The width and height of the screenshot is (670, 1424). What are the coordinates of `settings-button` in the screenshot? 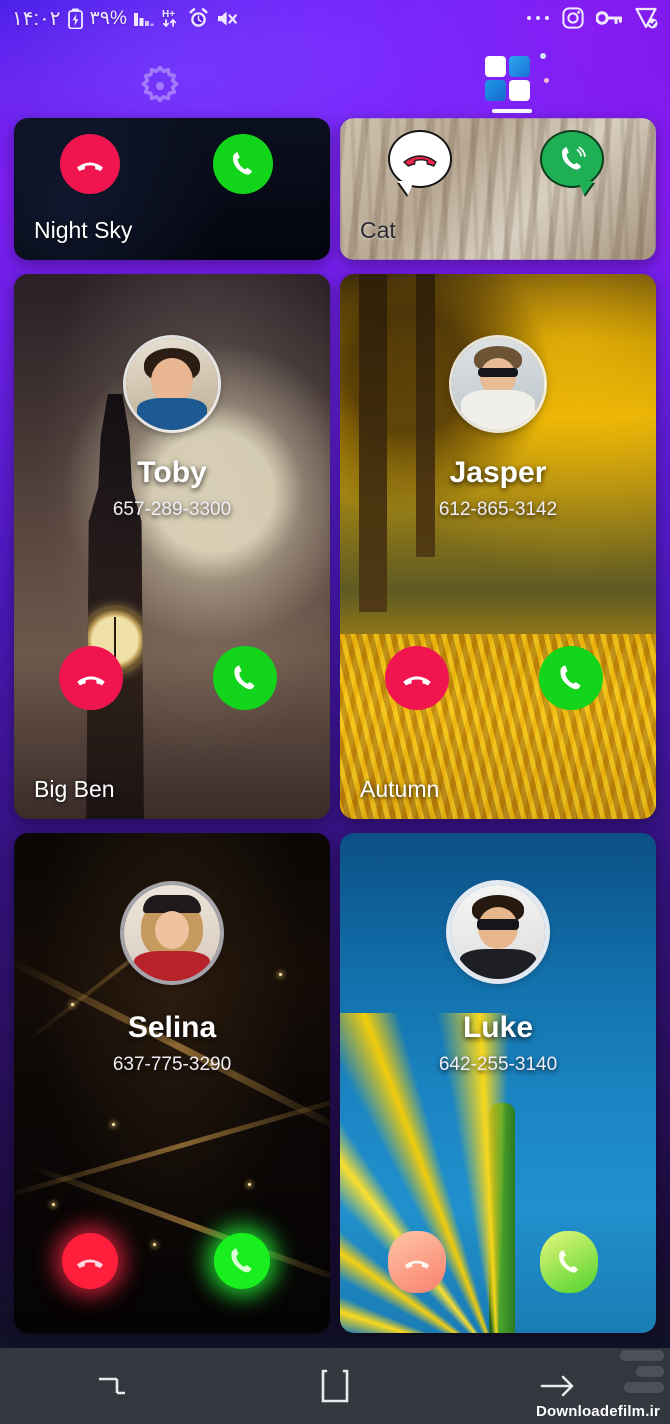 It's located at (160, 86).